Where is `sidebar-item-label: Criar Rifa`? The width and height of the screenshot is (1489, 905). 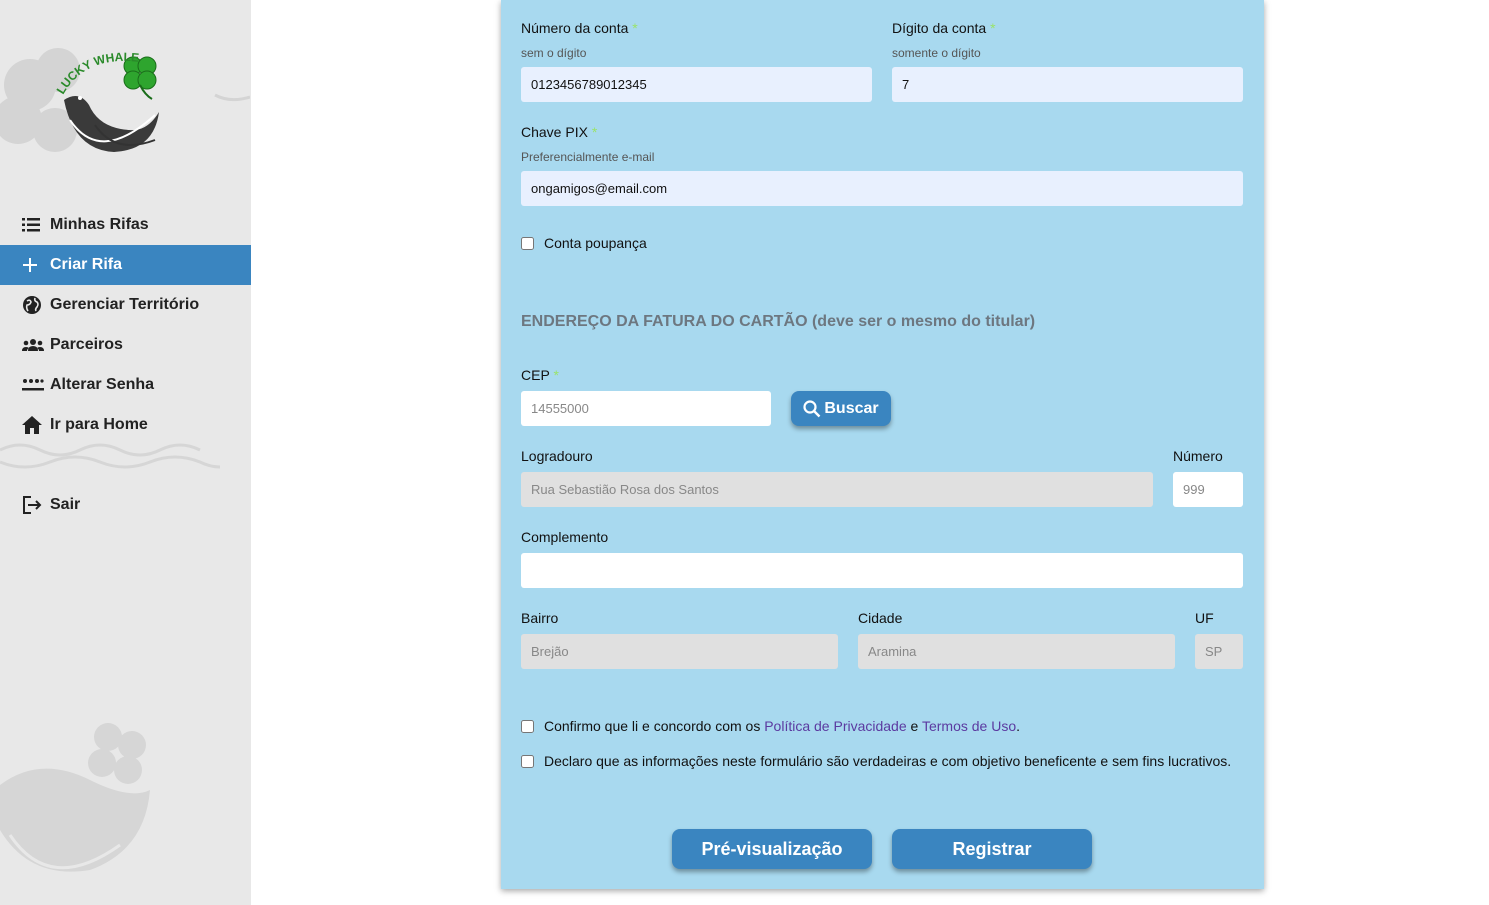 sidebar-item-label: Criar Rifa is located at coordinates (86, 264).